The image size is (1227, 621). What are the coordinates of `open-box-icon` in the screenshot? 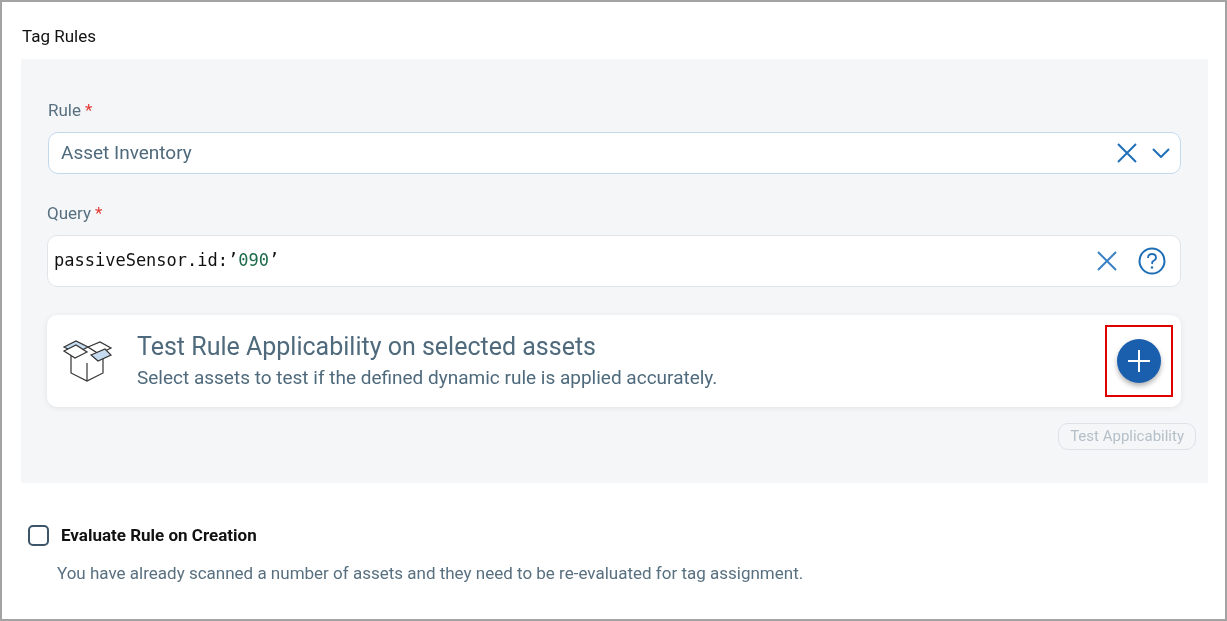 It's located at (87, 361).